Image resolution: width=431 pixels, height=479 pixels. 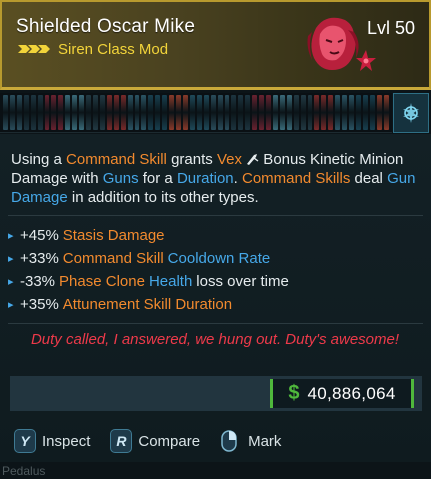 I want to click on desc-text: Using a, so click(x=39, y=159).